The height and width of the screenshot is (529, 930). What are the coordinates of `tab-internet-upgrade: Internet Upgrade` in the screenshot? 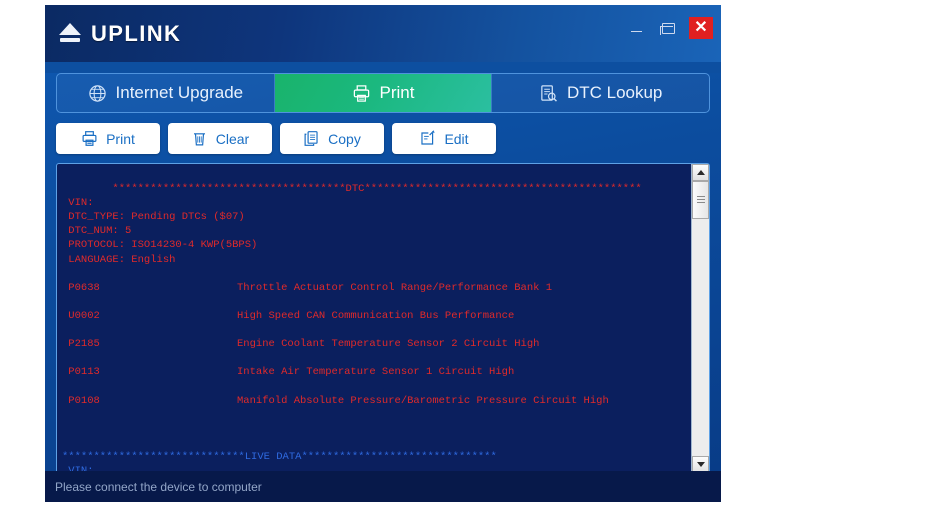 It's located at (166, 93).